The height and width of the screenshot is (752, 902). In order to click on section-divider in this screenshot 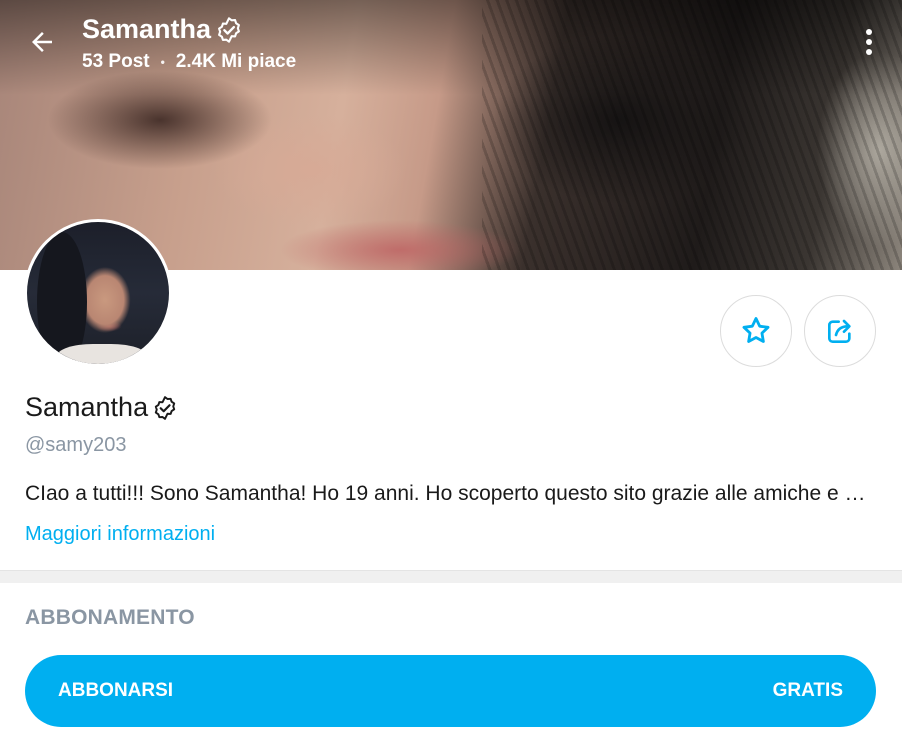, I will do `click(451, 576)`.